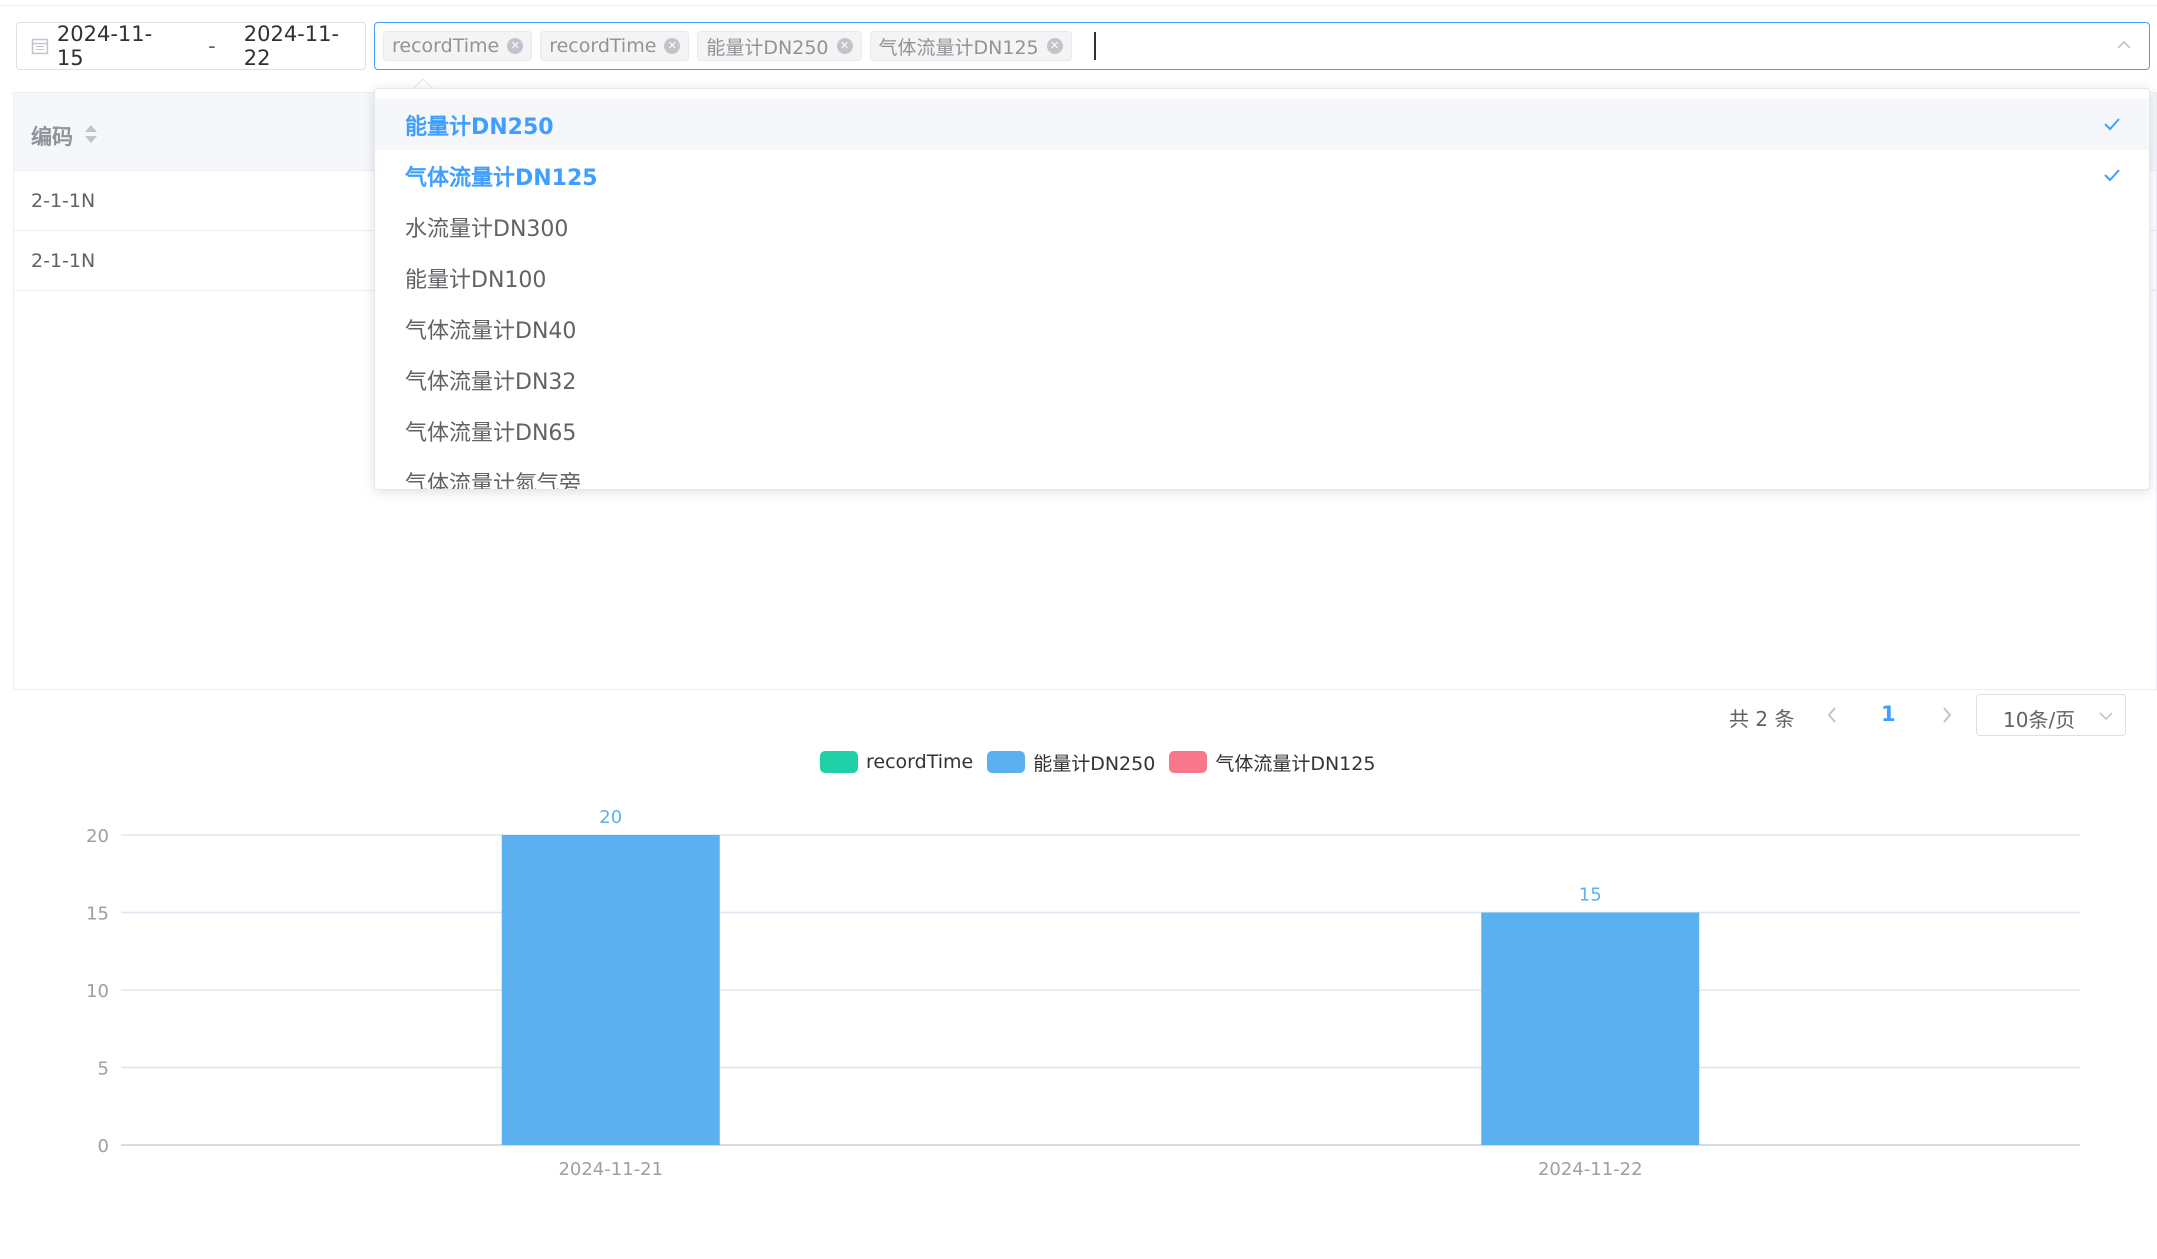 This screenshot has width=2157, height=1259. What do you see at coordinates (1832, 715) in the screenshot?
I see `chevron-left-icon` at bounding box center [1832, 715].